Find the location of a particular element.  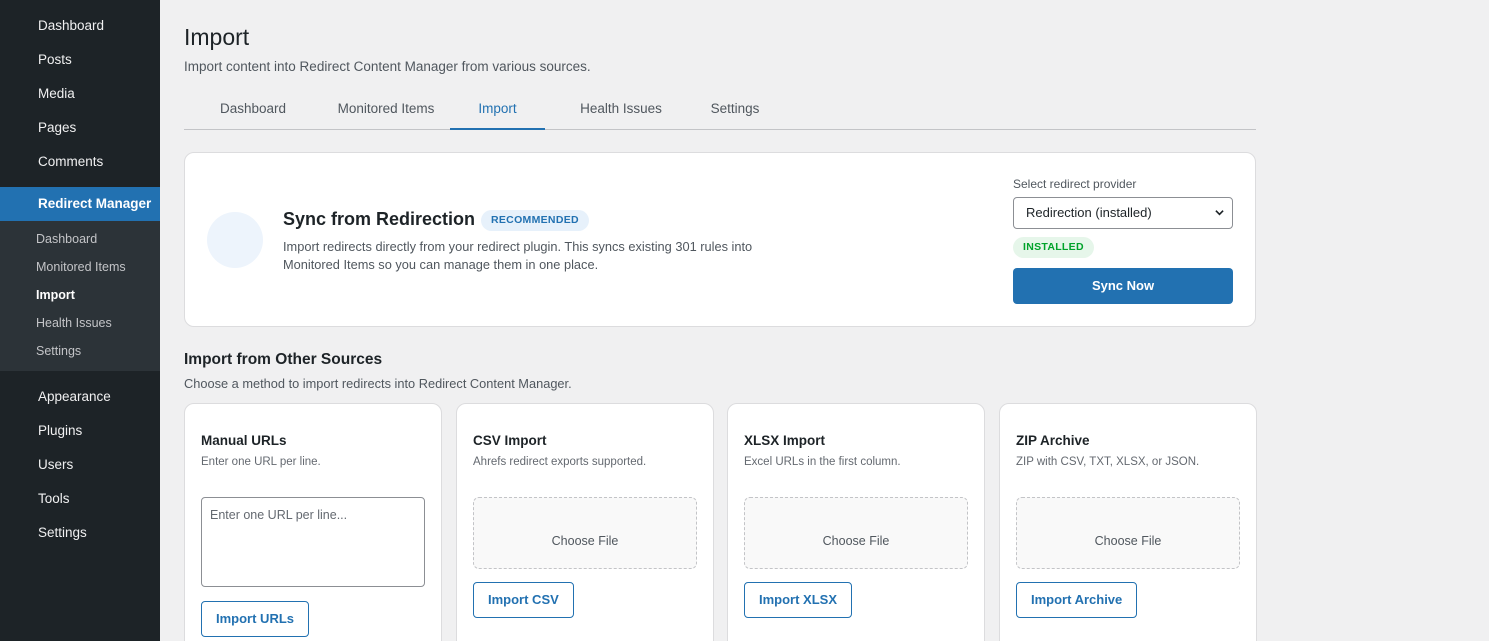

card-description: Excel URLs in the first column. is located at coordinates (822, 462).